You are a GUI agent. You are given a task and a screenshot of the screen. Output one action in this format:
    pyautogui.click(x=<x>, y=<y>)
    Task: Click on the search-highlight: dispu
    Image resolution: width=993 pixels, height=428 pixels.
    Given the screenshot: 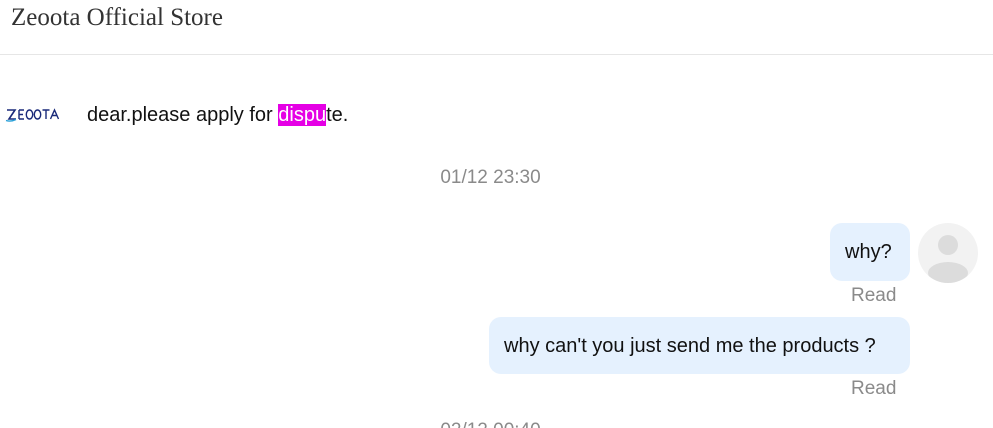 What is the action you would take?
    pyautogui.click(x=302, y=115)
    